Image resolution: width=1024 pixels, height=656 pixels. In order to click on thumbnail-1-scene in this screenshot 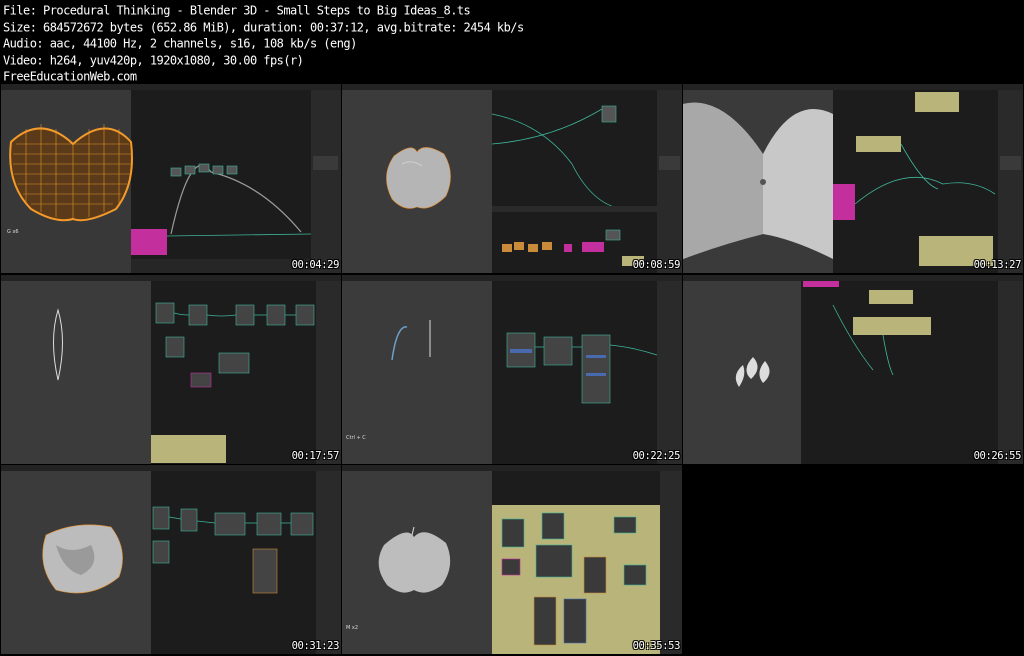, I will do `click(171, 178)`.